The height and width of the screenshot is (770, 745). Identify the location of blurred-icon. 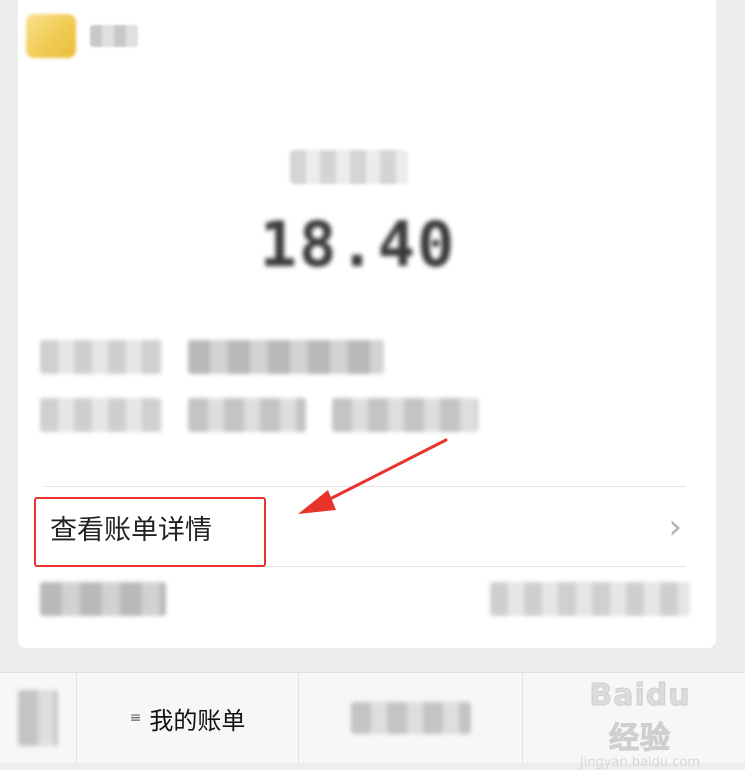
(38, 718).